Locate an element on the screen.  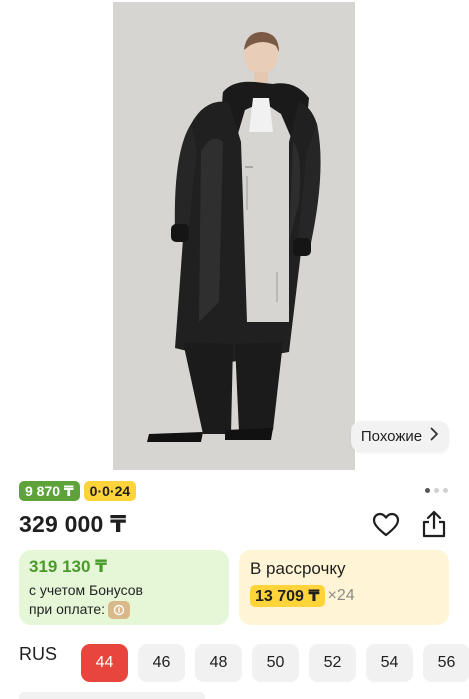
wallet-icon is located at coordinates (119, 610).